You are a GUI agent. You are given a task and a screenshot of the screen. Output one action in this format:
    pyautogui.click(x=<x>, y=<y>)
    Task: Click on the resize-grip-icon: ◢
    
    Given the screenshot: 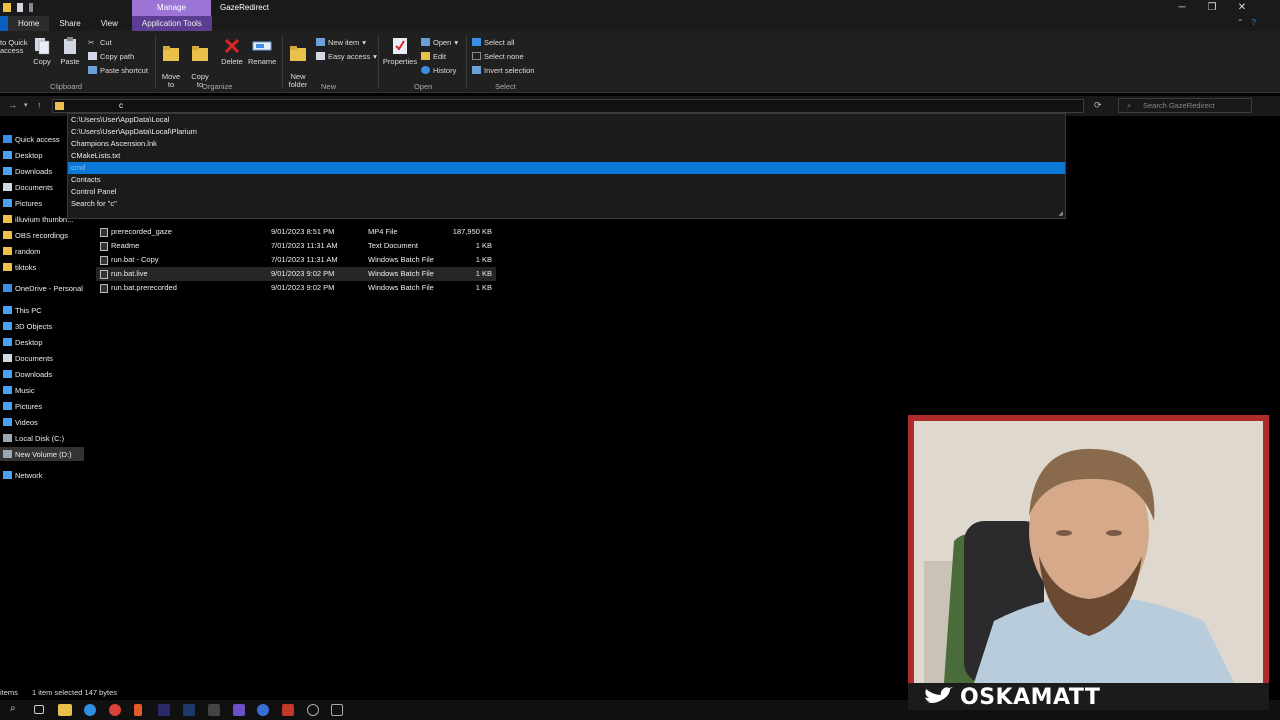 What is the action you would take?
    pyautogui.click(x=1060, y=213)
    